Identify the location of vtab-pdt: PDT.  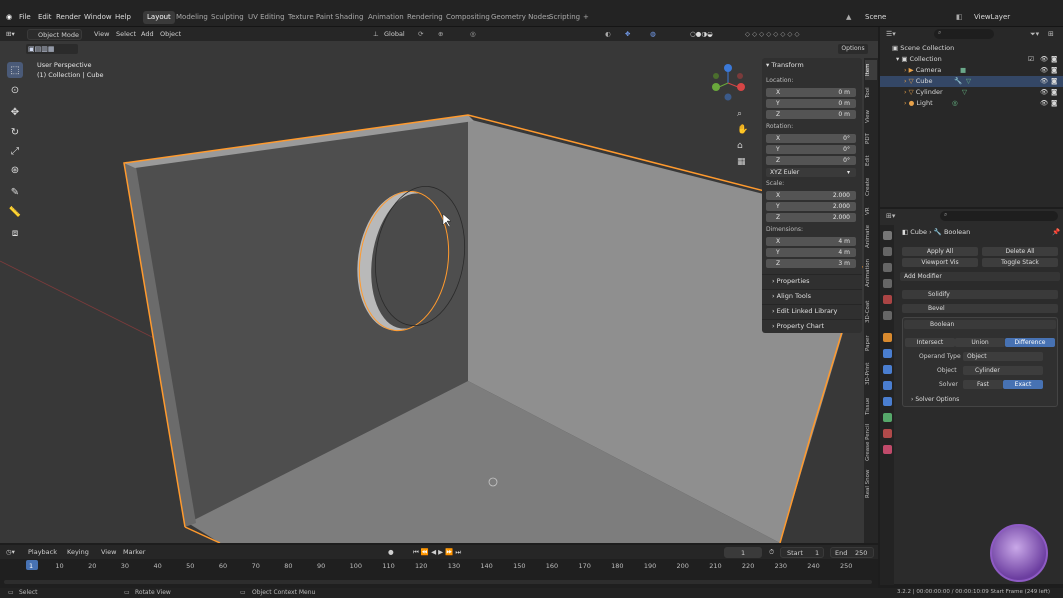
(871, 139).